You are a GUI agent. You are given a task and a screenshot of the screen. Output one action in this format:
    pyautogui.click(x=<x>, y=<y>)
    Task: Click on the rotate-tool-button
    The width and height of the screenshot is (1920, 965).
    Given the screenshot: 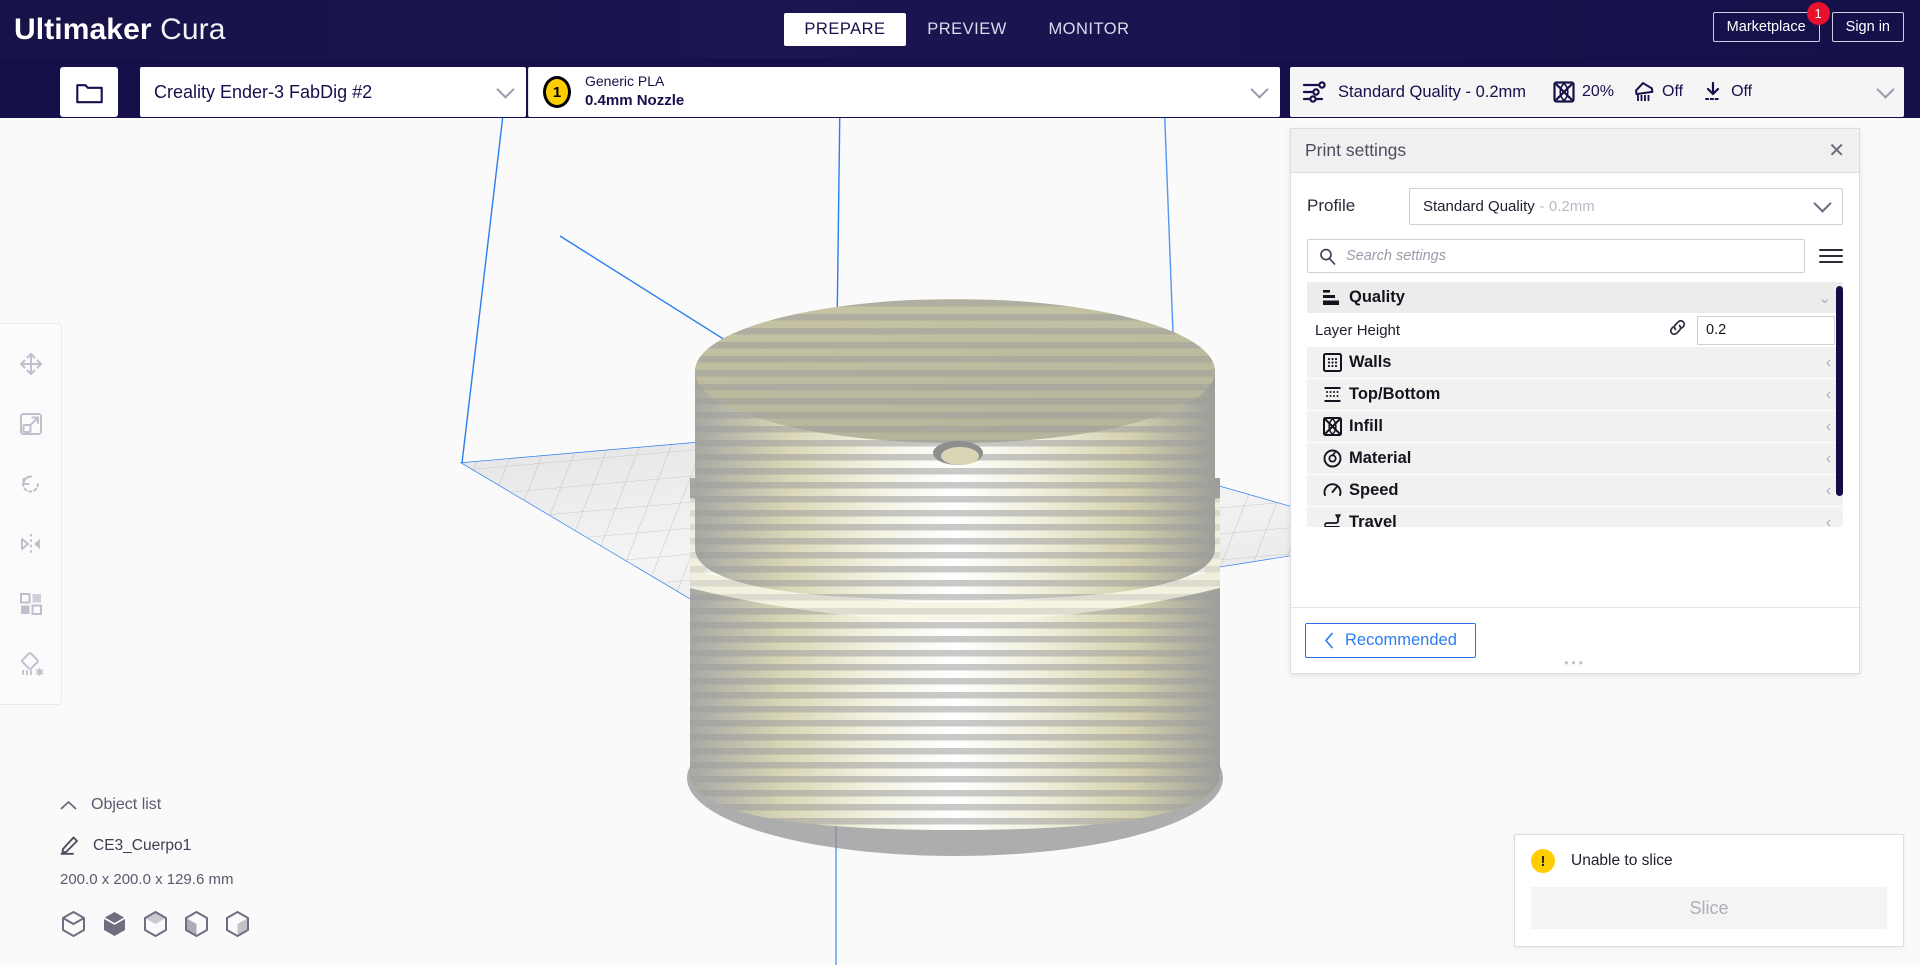 What is the action you would take?
    pyautogui.click(x=31, y=484)
    